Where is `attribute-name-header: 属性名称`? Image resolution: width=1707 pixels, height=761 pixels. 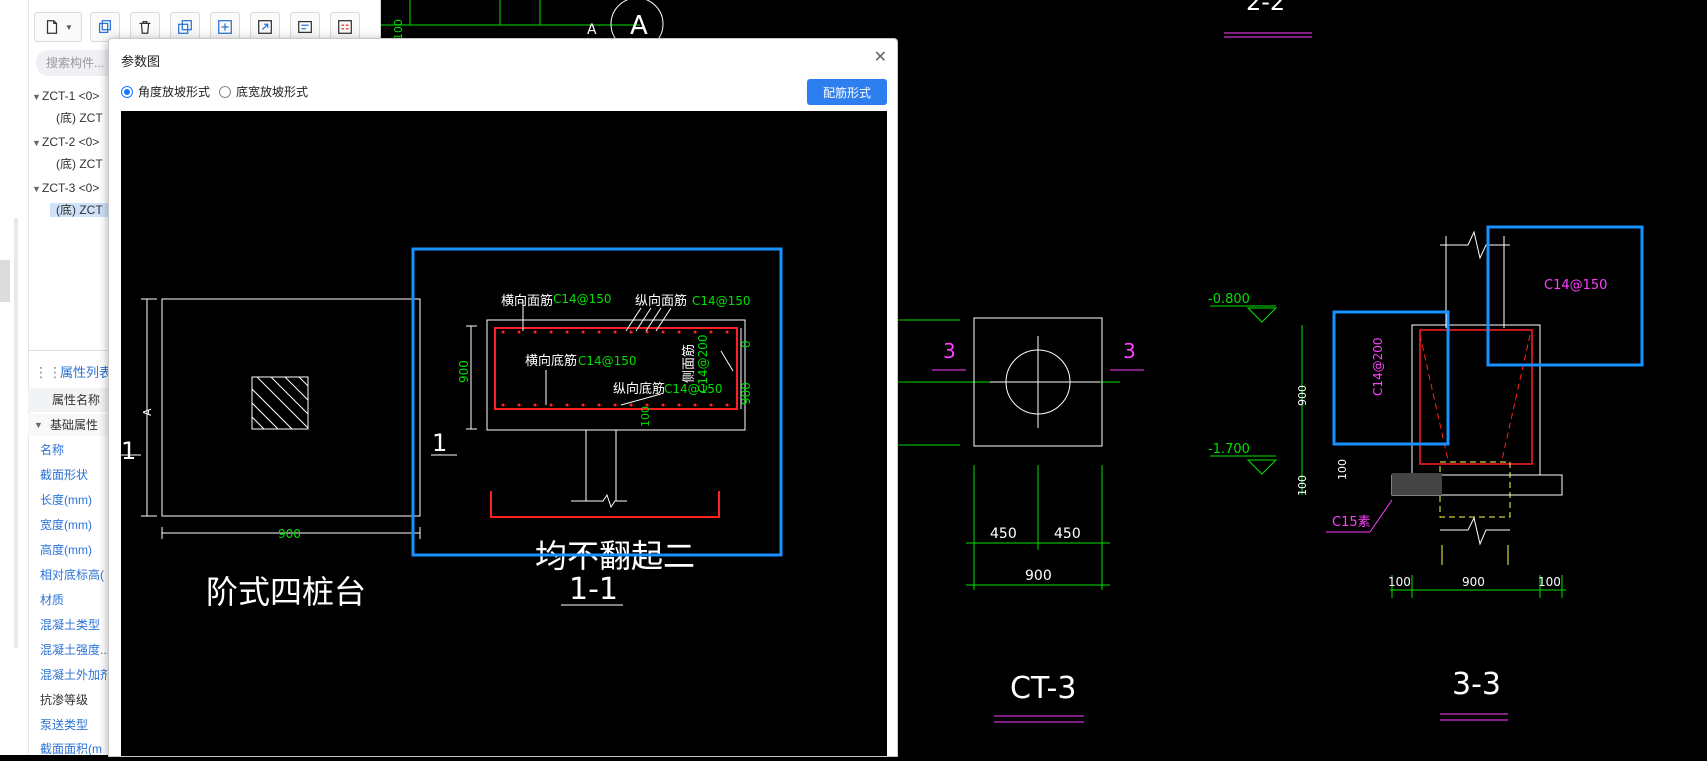 attribute-name-header: 属性名称 is located at coordinates (76, 400).